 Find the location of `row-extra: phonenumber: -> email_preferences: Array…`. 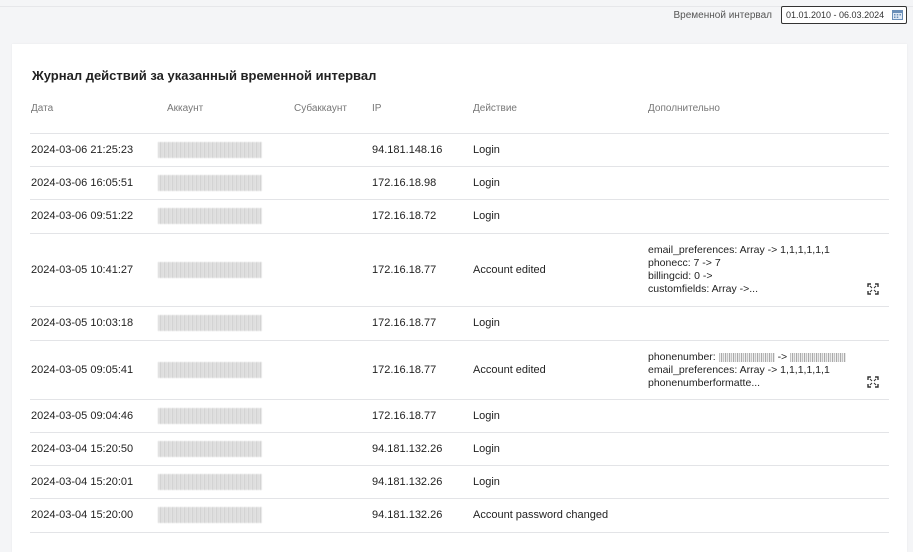

row-extra: phonenumber: -> email_preferences: Array… is located at coordinates (747, 370).